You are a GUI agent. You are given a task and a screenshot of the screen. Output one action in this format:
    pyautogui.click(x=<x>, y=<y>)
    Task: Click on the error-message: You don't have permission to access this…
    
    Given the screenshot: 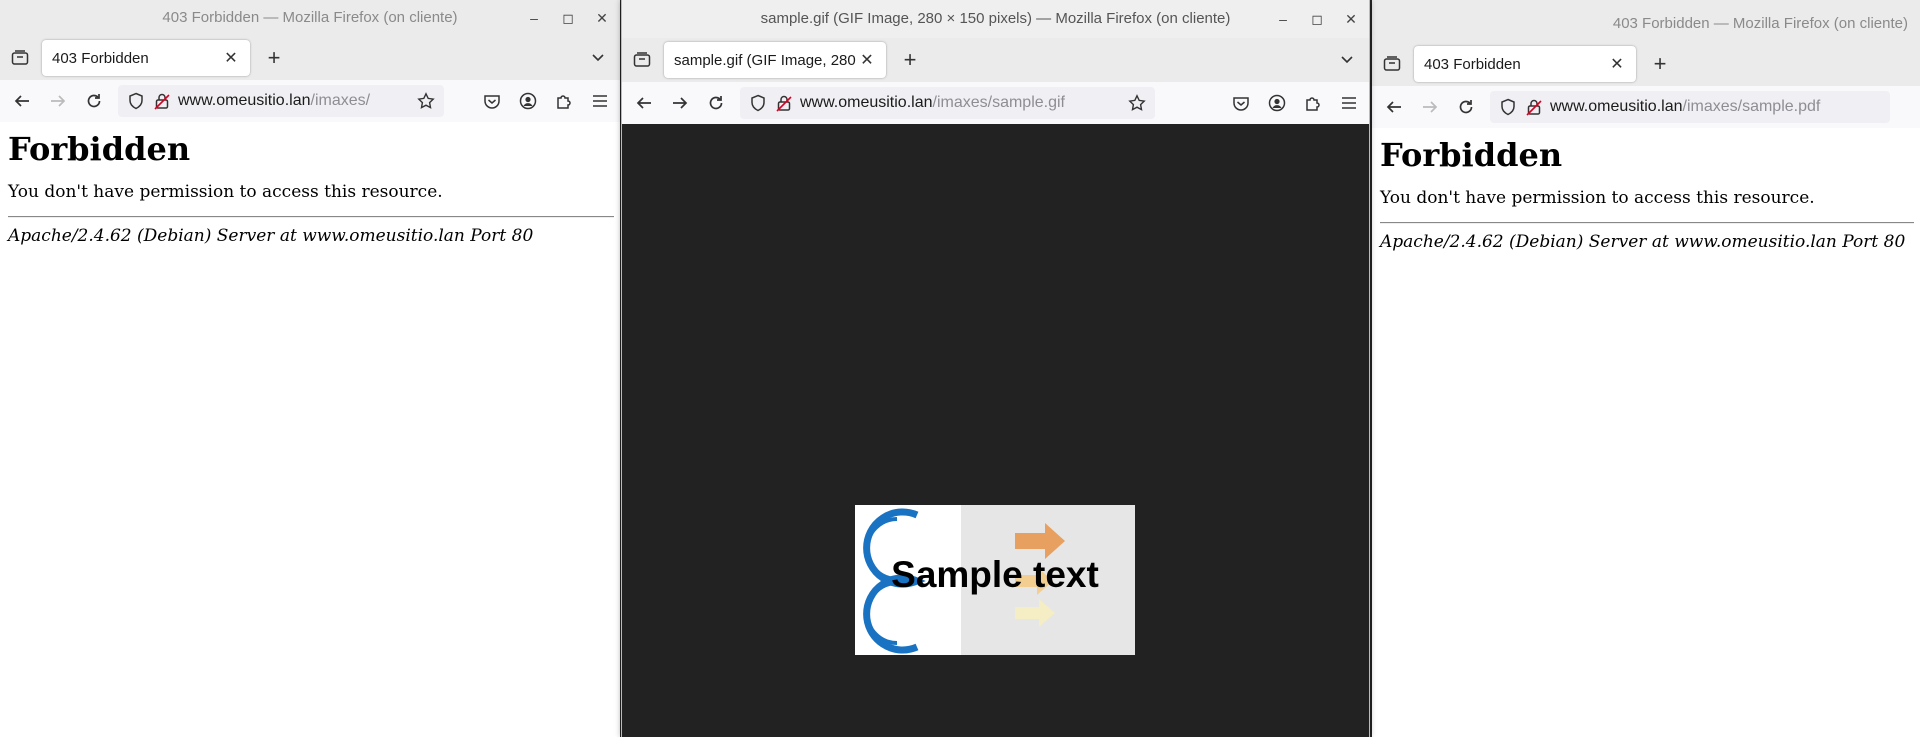 What is the action you would take?
    pyautogui.click(x=225, y=192)
    